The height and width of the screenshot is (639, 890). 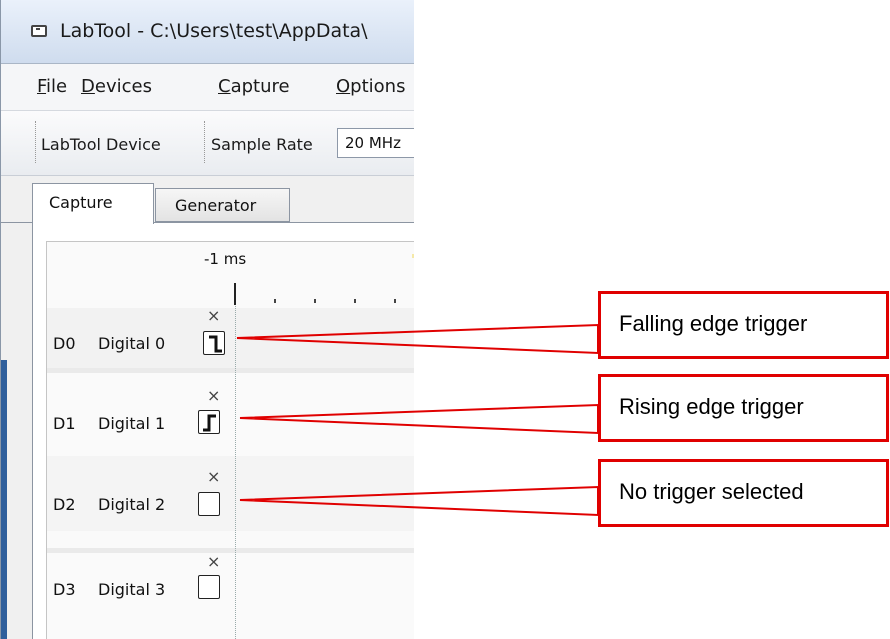 I want to click on callout-falling-edge: Falling edge trigger, so click(x=743, y=325).